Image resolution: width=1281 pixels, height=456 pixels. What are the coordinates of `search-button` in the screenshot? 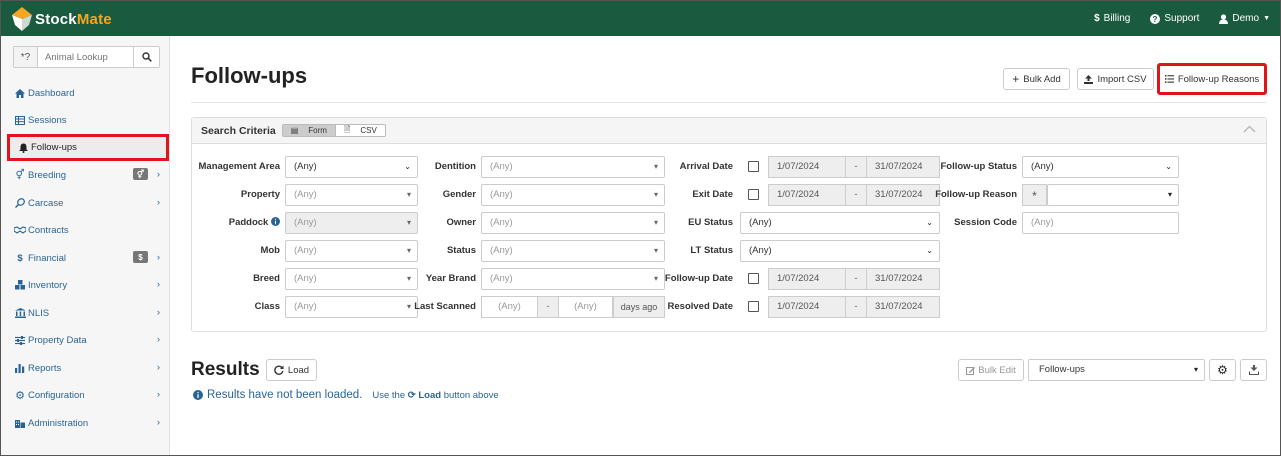 It's located at (146, 57).